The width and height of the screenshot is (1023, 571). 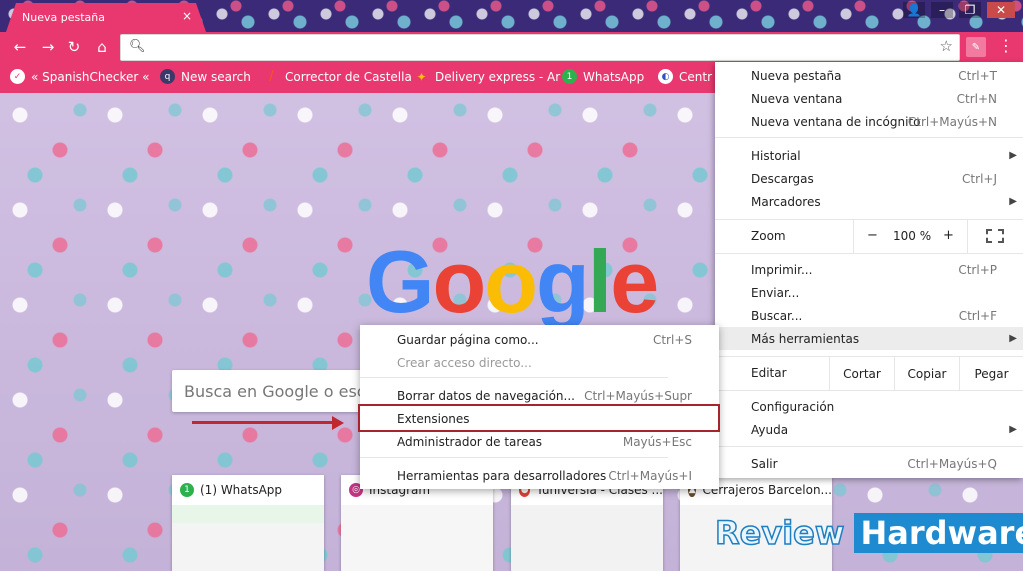 What do you see at coordinates (872, 235) in the screenshot?
I see `zoom-out-button: −` at bounding box center [872, 235].